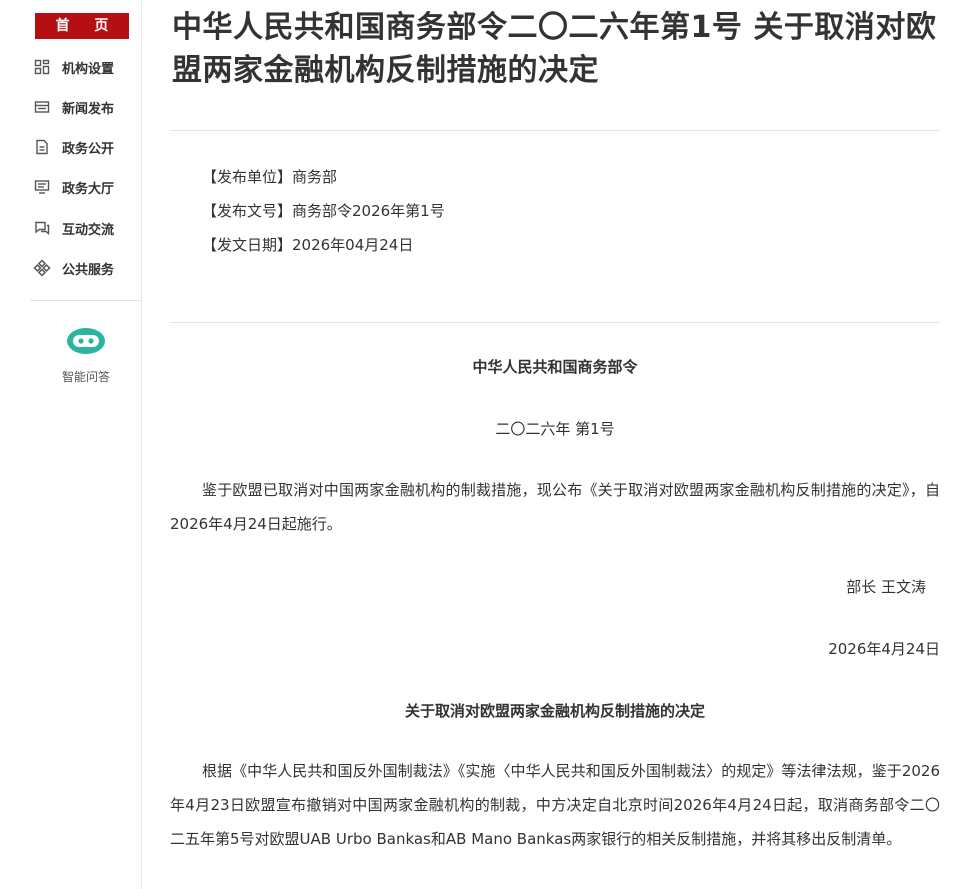 Image resolution: width=960 pixels, height=889 pixels. What do you see at coordinates (88, 189) in the screenshot?
I see `sidebar-item-label: 政务大厅` at bounding box center [88, 189].